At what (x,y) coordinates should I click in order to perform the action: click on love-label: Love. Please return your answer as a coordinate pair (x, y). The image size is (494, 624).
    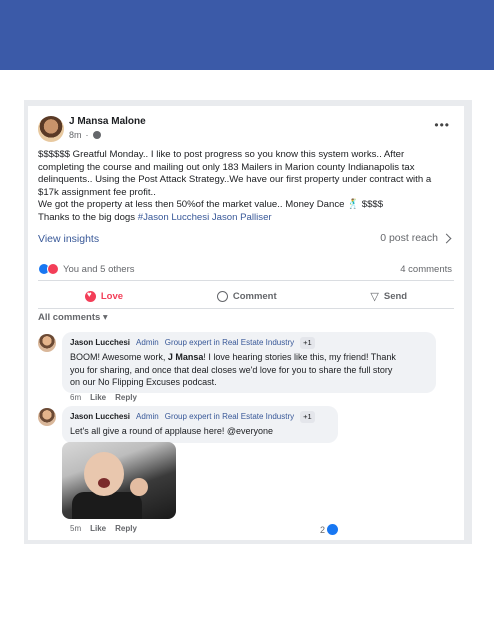
    Looking at the image, I should click on (112, 296).